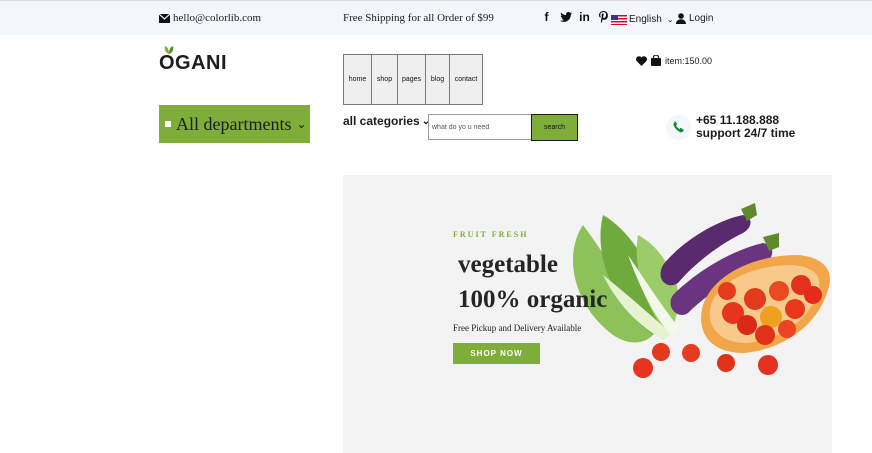 This screenshot has height=453, width=872. Describe the element at coordinates (168, 124) in the screenshot. I see `menu-bars-icon` at that location.